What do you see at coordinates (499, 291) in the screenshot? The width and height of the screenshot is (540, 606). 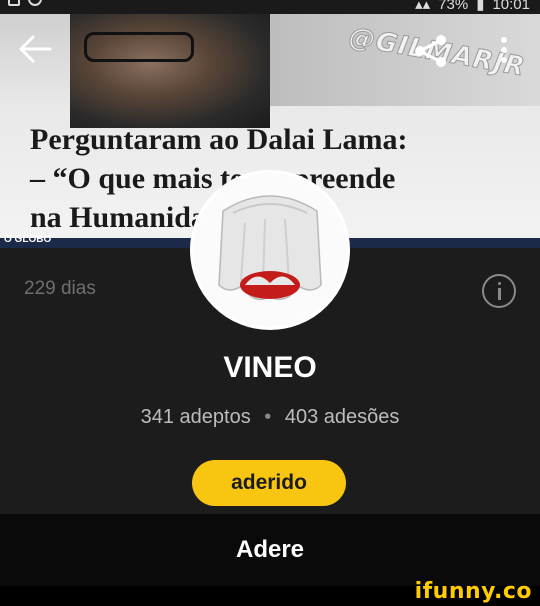 I see `info-icon` at bounding box center [499, 291].